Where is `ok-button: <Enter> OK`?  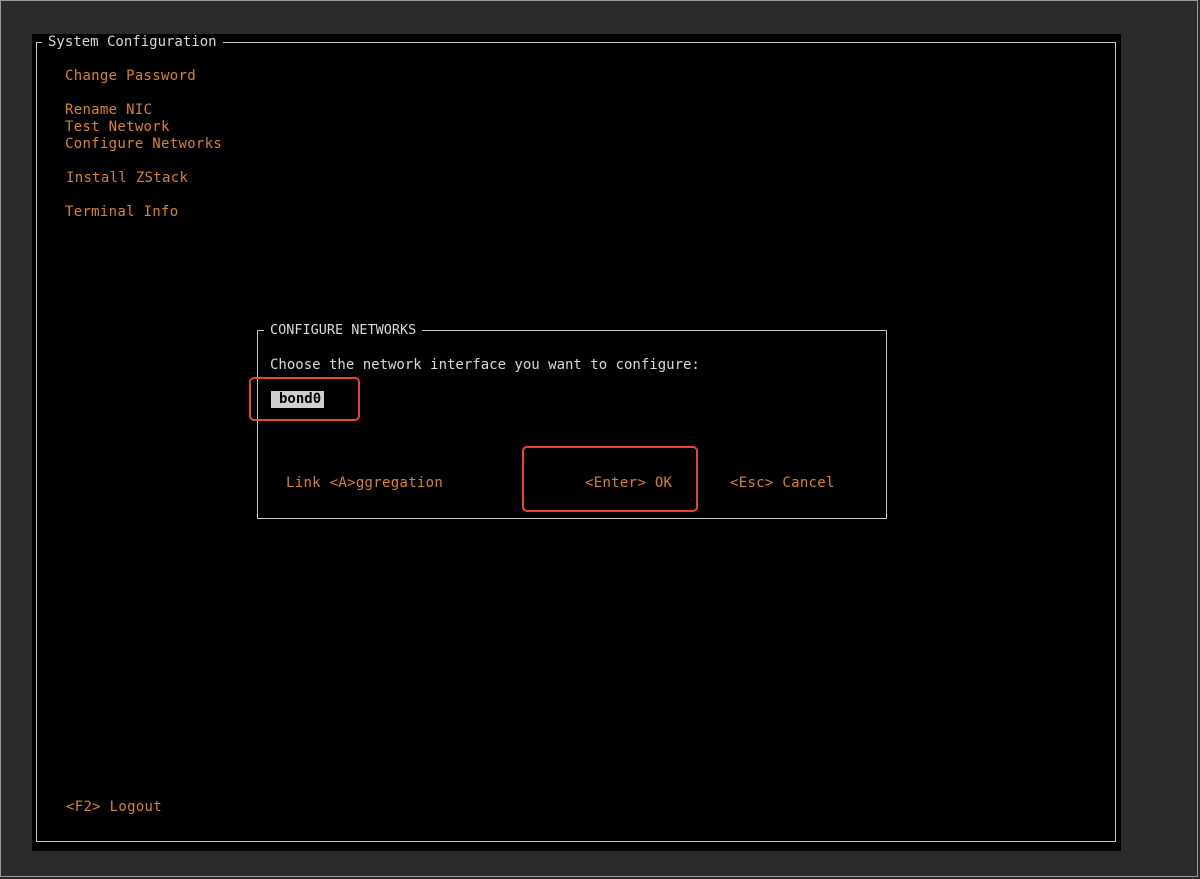
ok-button: <Enter> OK is located at coordinates (628, 483).